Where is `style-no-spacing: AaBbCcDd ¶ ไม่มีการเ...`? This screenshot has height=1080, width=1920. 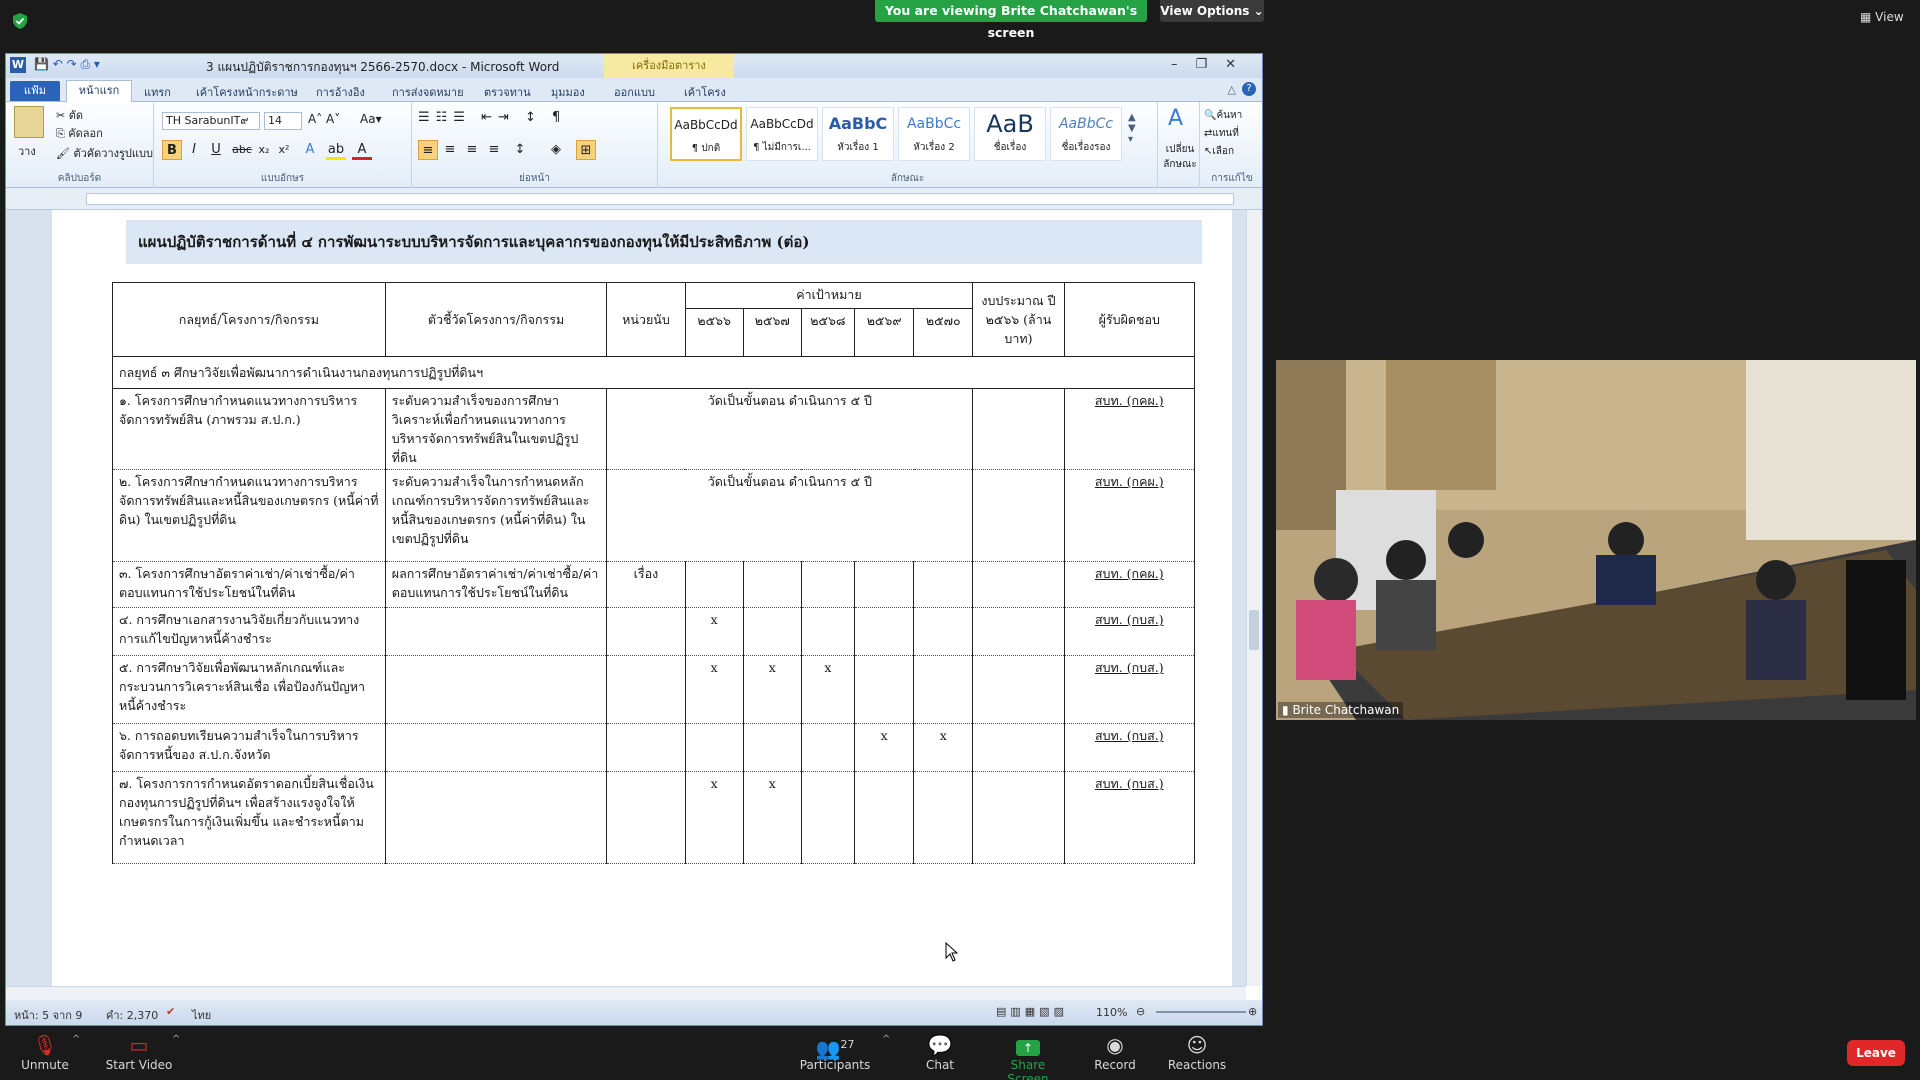 style-no-spacing: AaBbCcDd ¶ ไม่มีการเ... is located at coordinates (782, 134).